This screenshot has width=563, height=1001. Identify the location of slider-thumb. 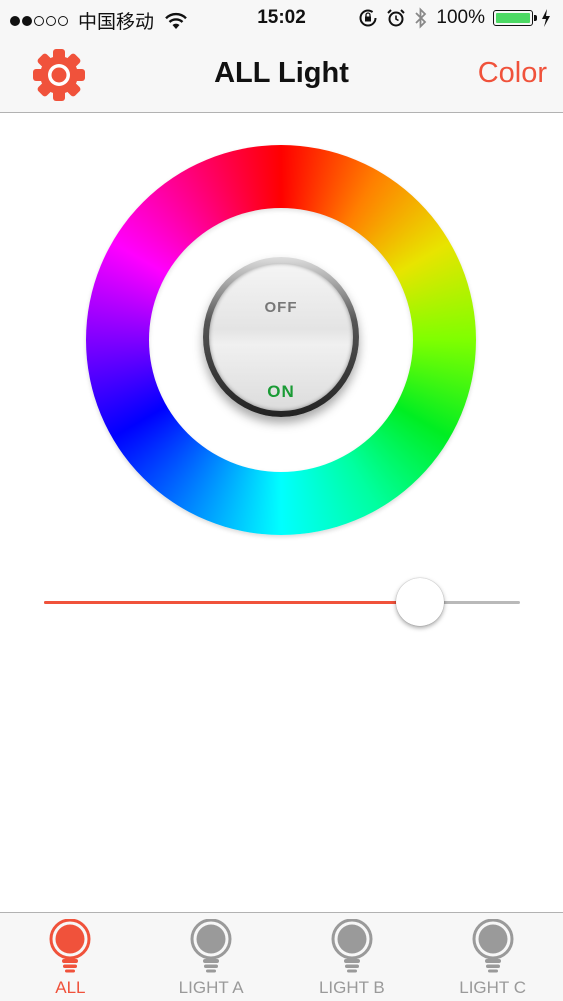
(420, 602).